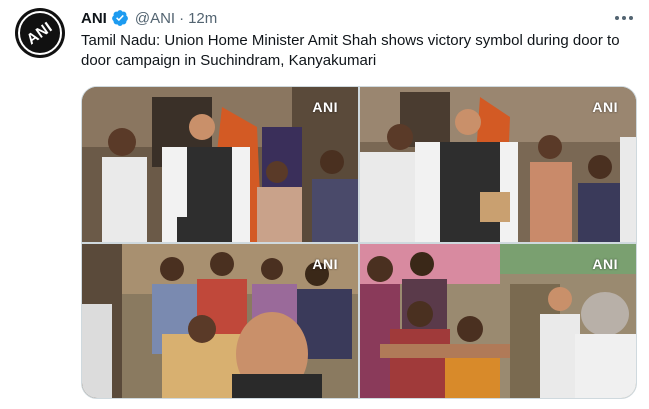 The width and height of the screenshot is (649, 409). What do you see at coordinates (94, 18) in the screenshot?
I see `author-name: ANI` at bounding box center [94, 18].